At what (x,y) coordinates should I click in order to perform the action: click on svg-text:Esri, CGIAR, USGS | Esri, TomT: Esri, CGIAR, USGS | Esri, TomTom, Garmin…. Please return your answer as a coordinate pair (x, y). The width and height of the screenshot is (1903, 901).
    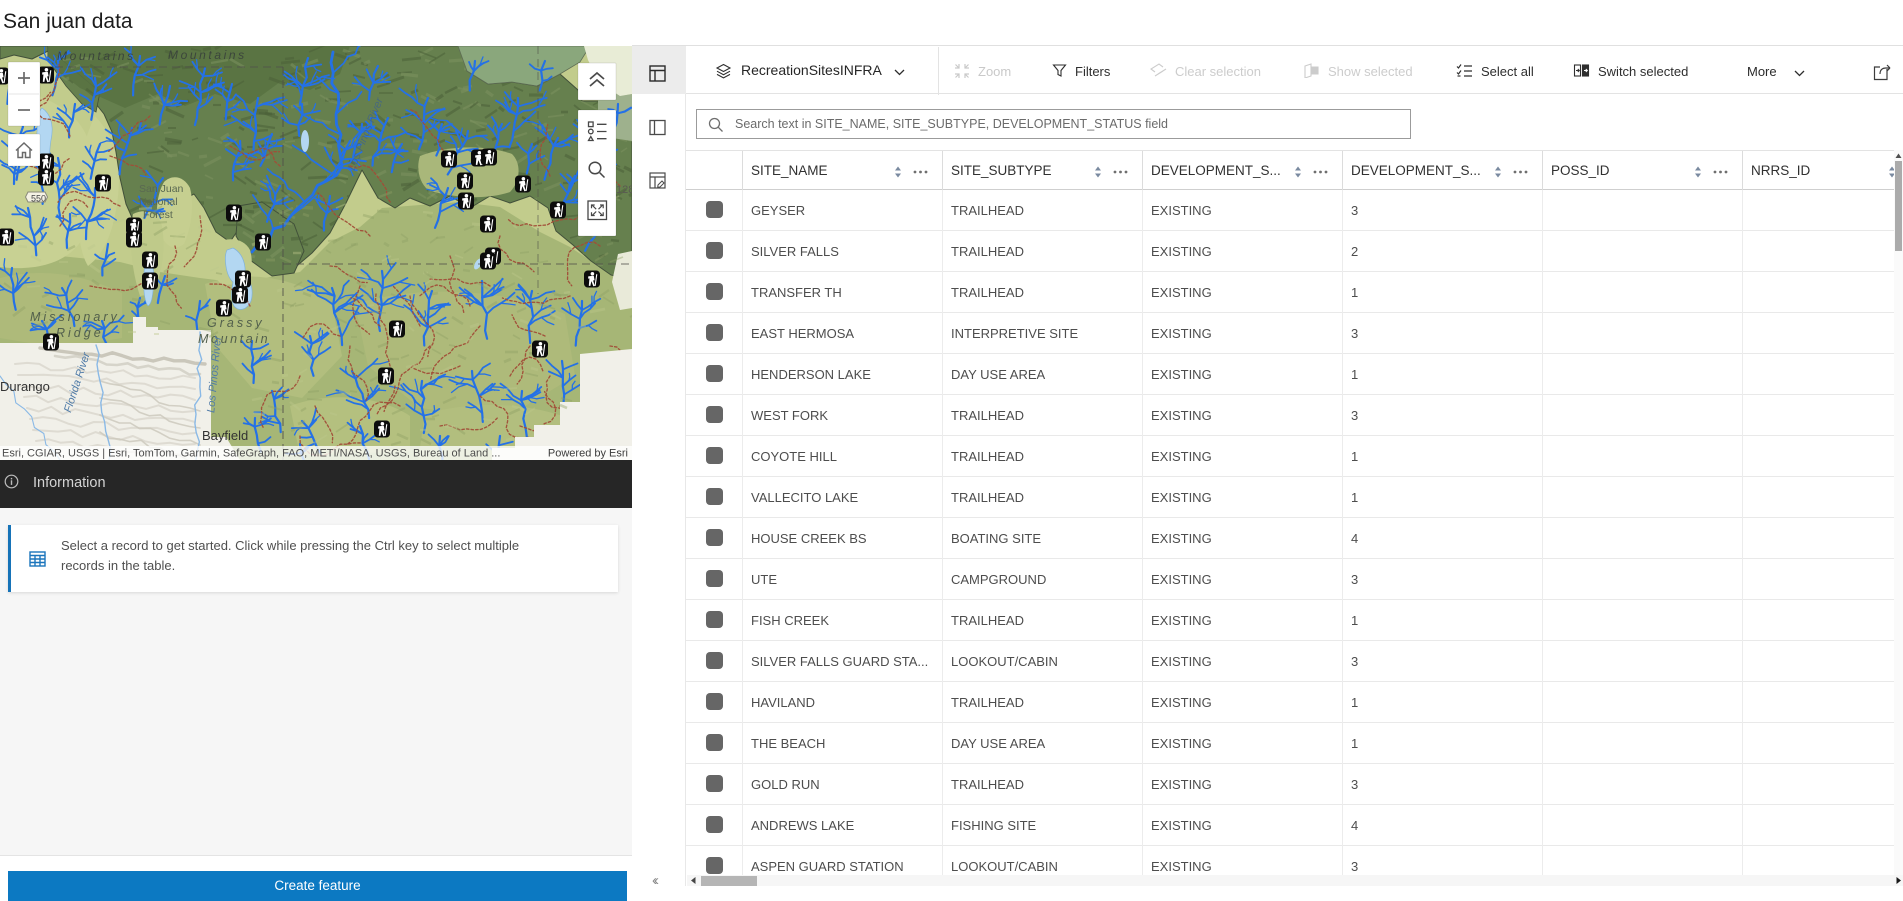
    Looking at the image, I should click on (251, 454).